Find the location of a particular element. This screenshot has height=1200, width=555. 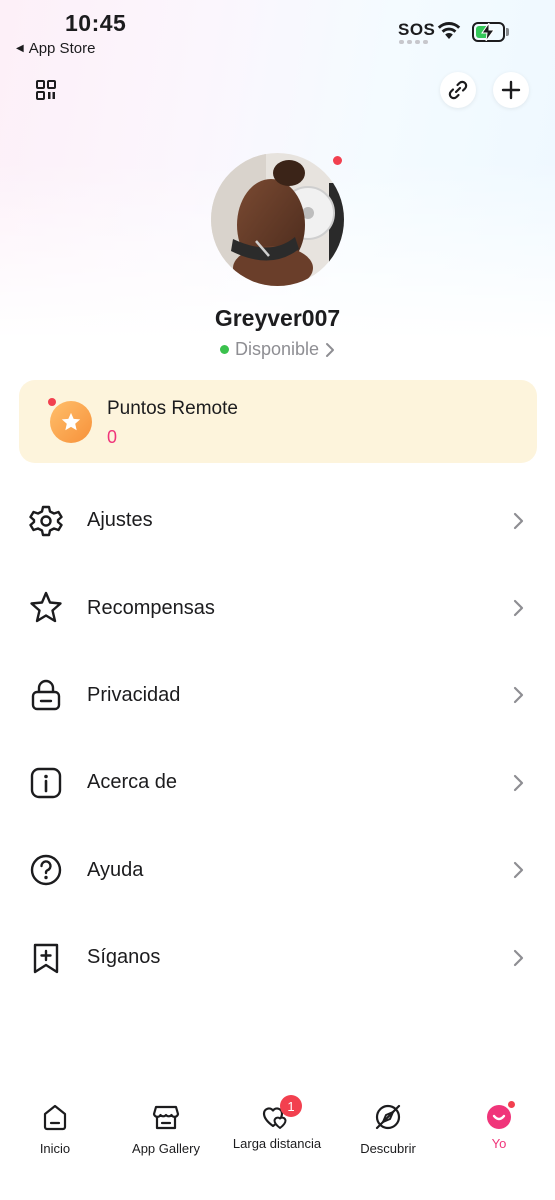

menu-item-siganos: Síganos is located at coordinates (277, 957).